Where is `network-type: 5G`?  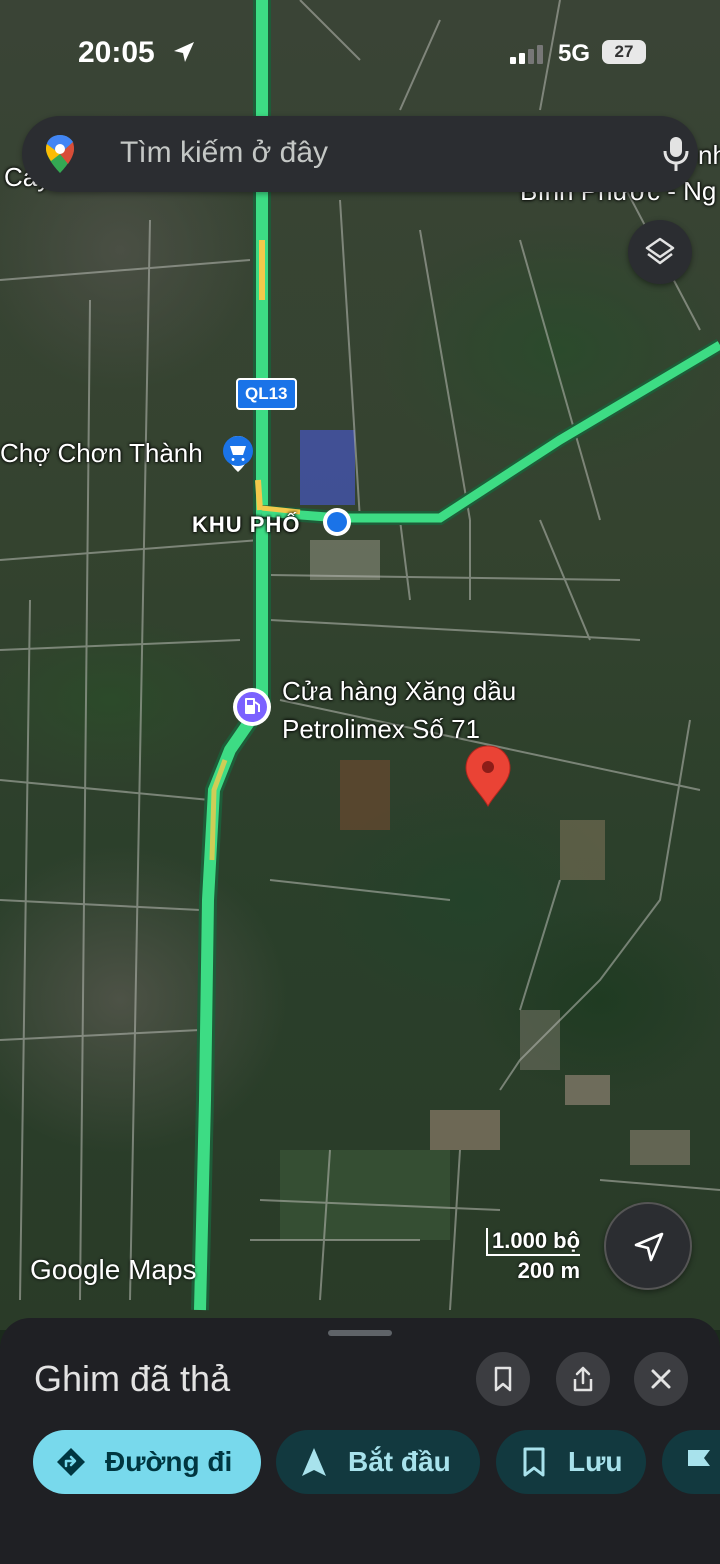
network-type: 5G is located at coordinates (574, 53).